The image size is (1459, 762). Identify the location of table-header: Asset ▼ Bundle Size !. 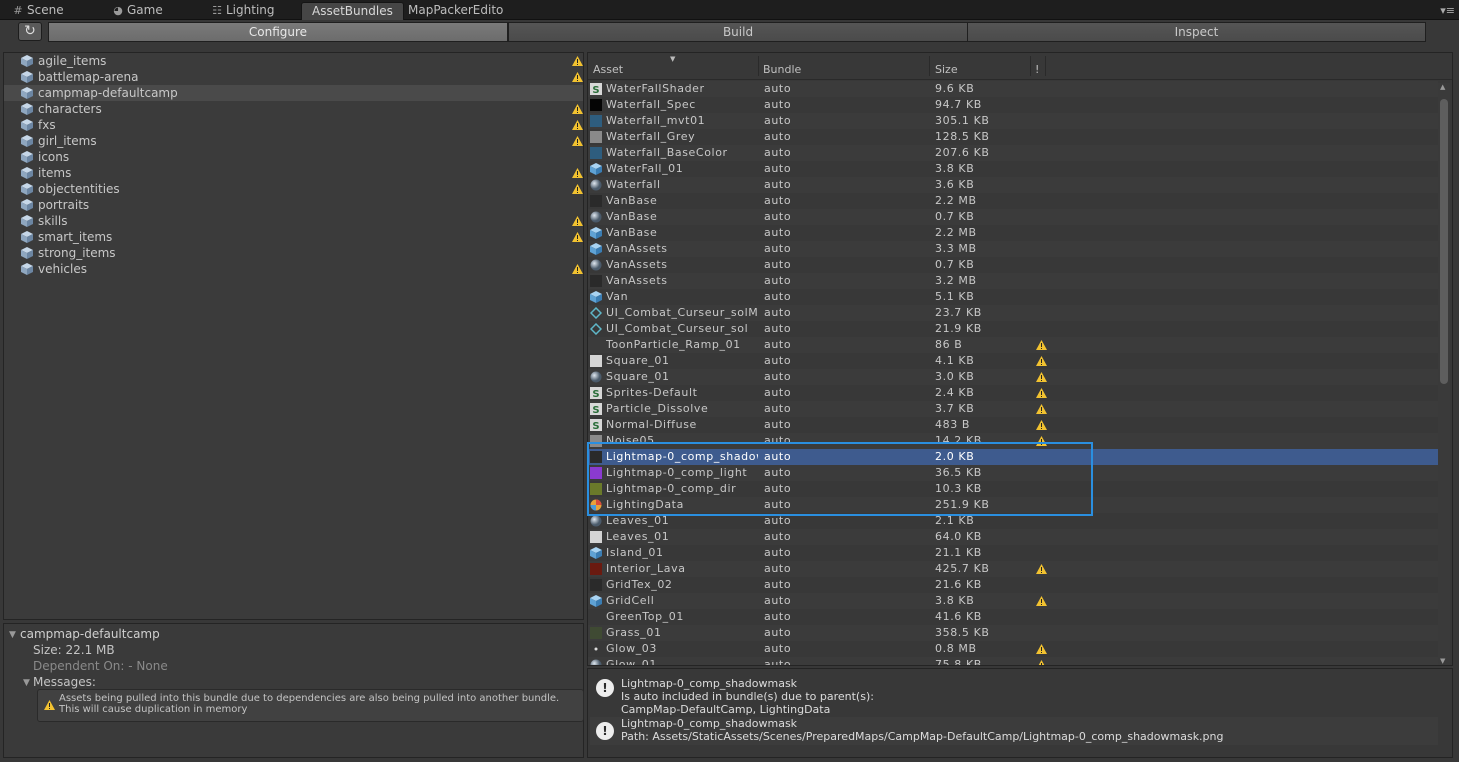
(1020, 66).